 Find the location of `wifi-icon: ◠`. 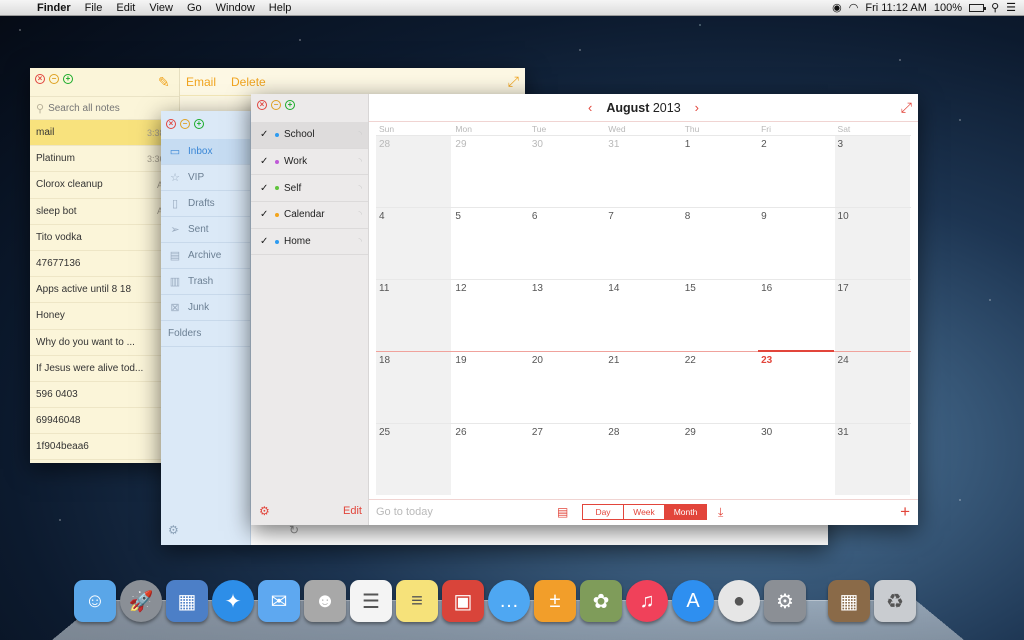

wifi-icon: ◠ is located at coordinates (854, 7).